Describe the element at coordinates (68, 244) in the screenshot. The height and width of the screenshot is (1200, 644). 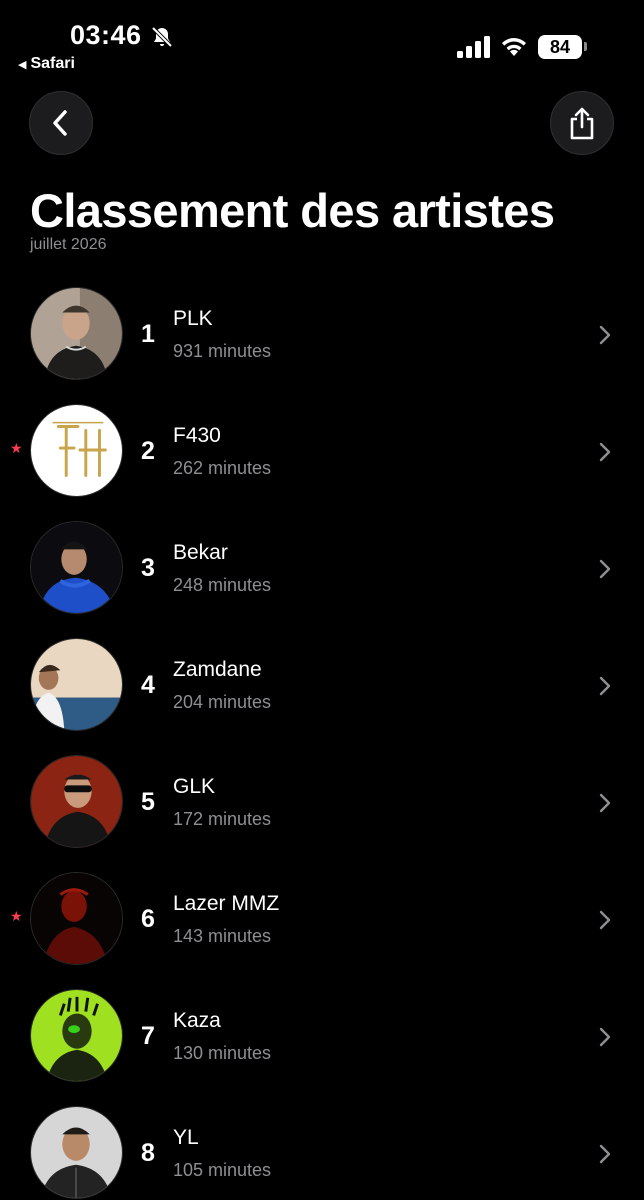
I see `page-subtitle: juillet 2026` at that location.